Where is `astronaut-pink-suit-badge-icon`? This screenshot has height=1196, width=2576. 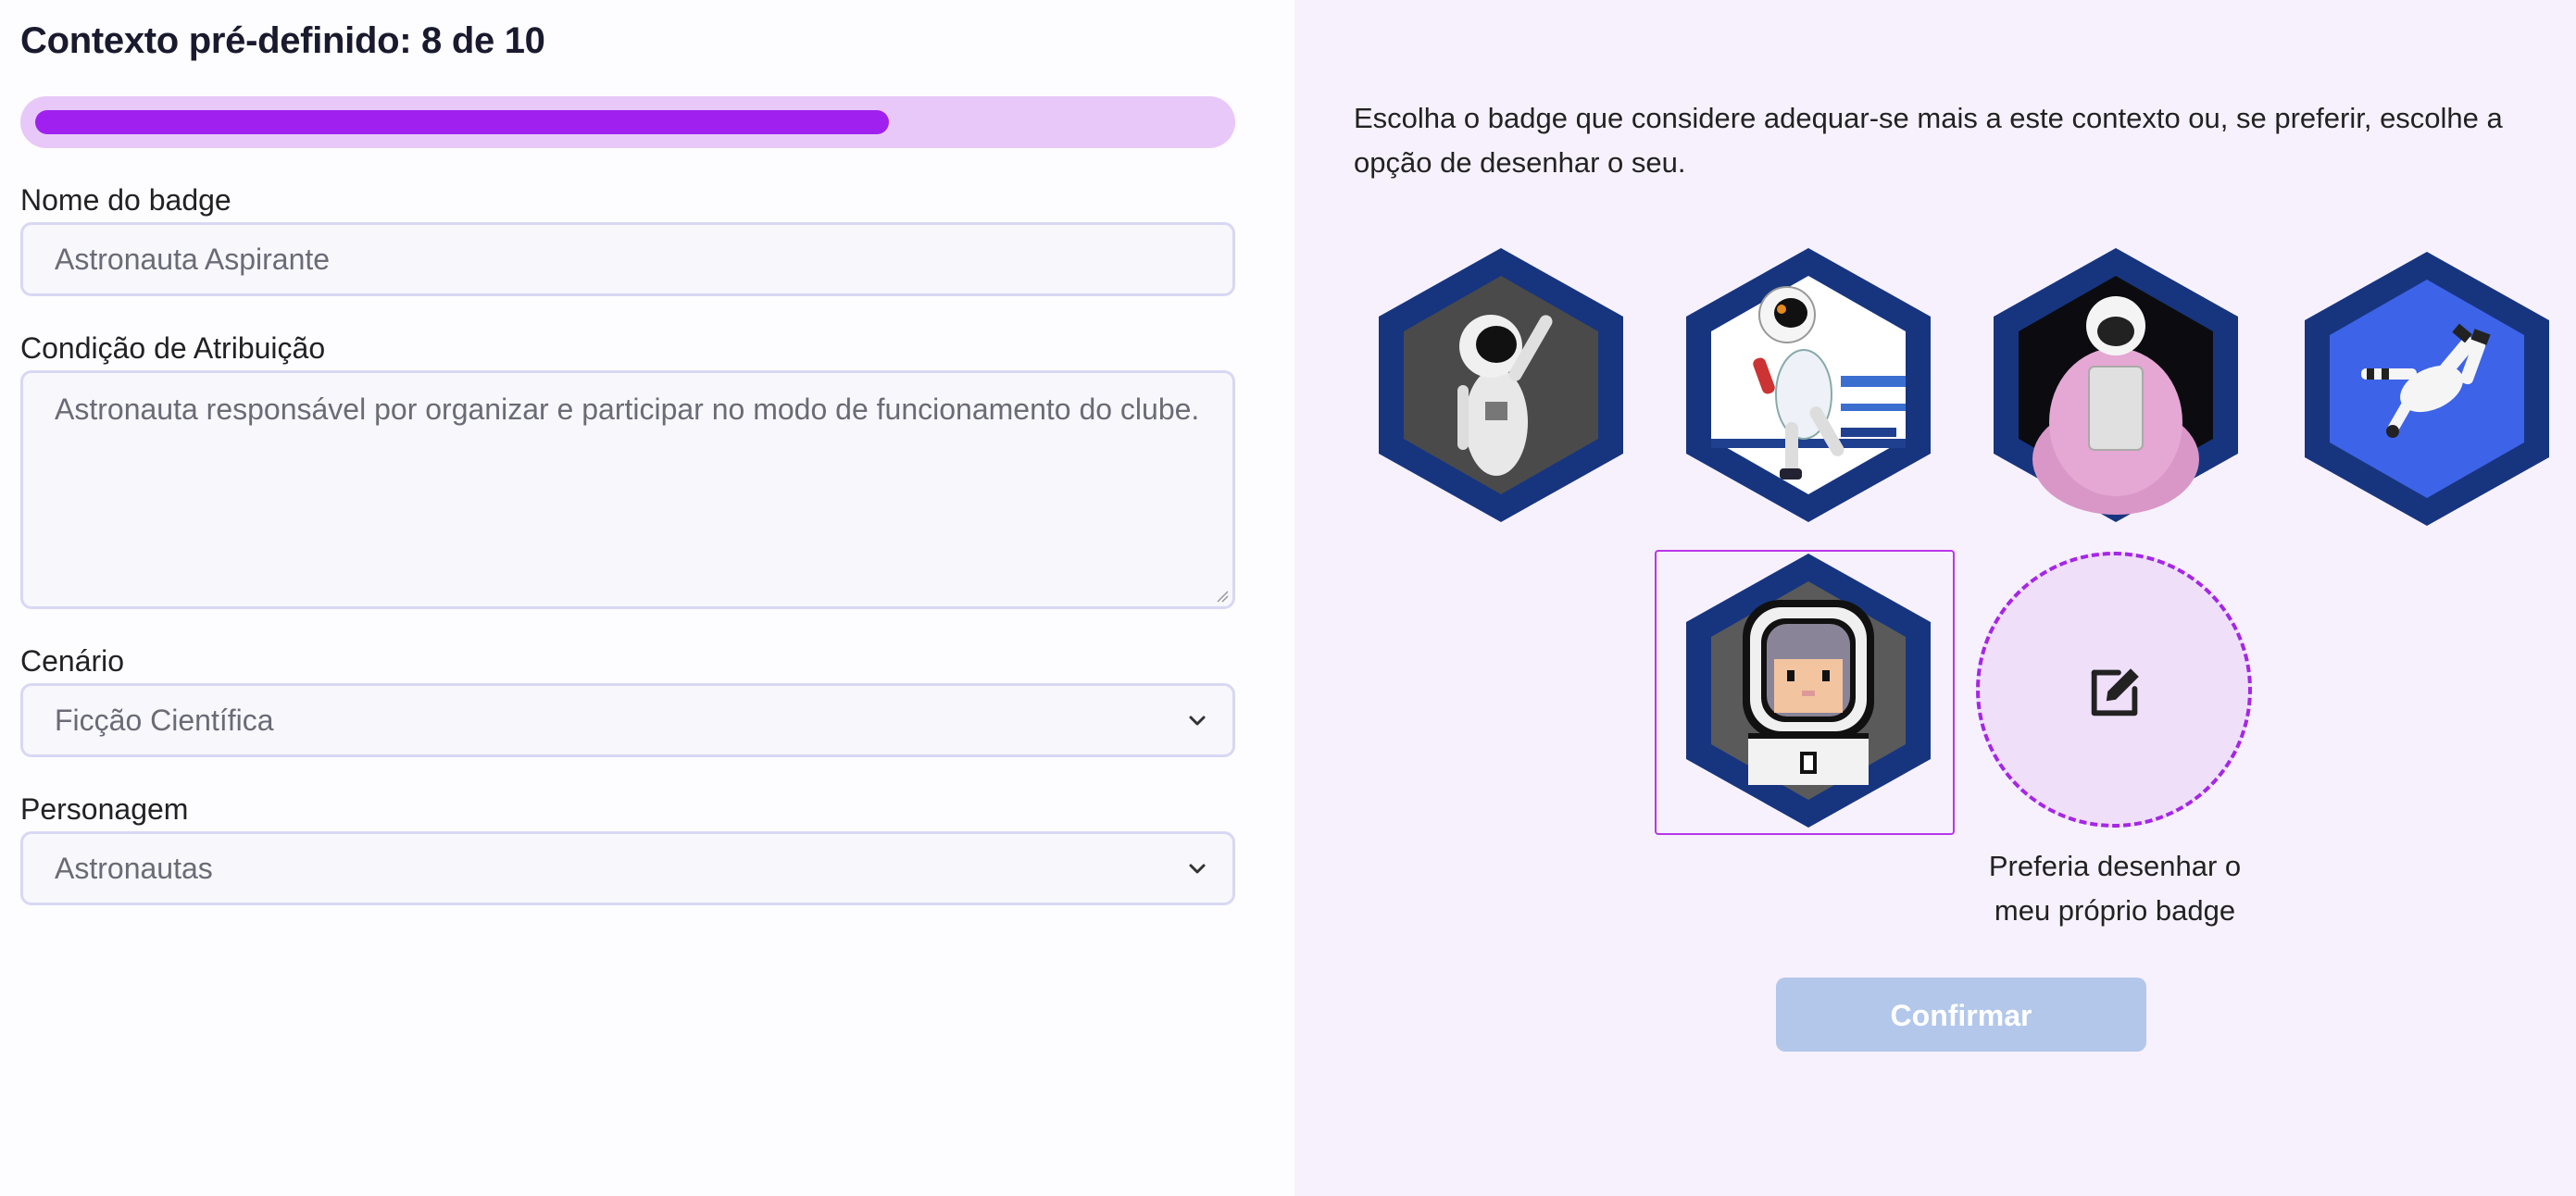
astronaut-pink-suit-badge-icon is located at coordinates (2116, 385).